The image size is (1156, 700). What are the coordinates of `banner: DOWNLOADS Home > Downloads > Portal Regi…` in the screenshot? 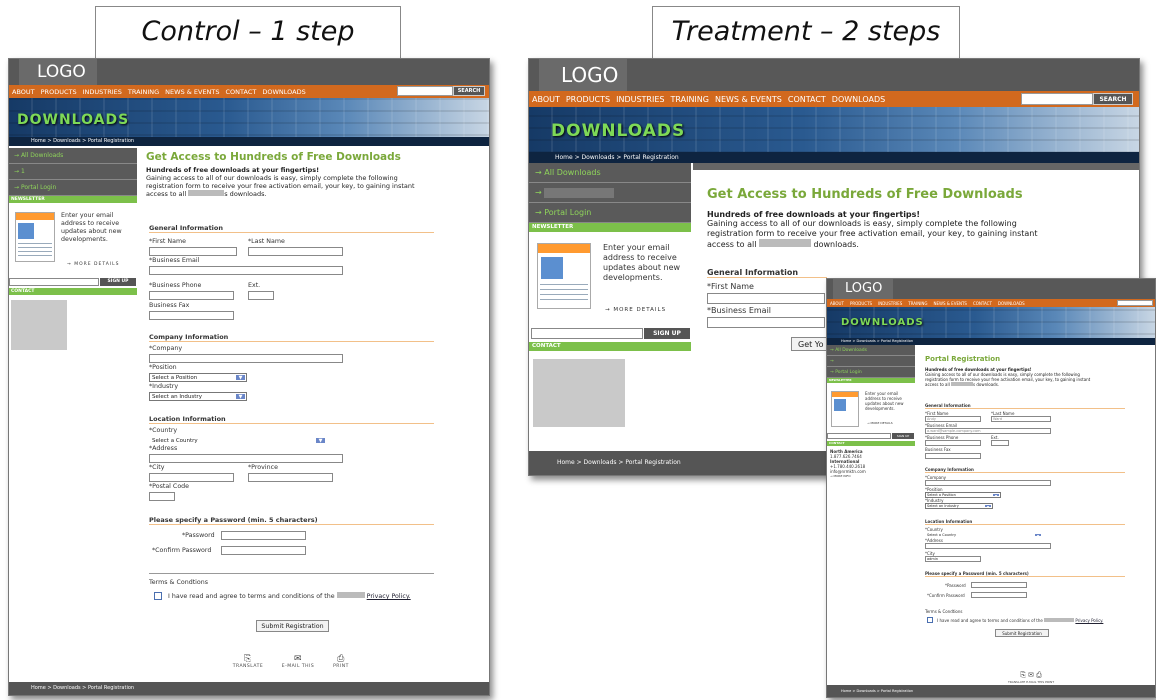 It's located at (834, 135).